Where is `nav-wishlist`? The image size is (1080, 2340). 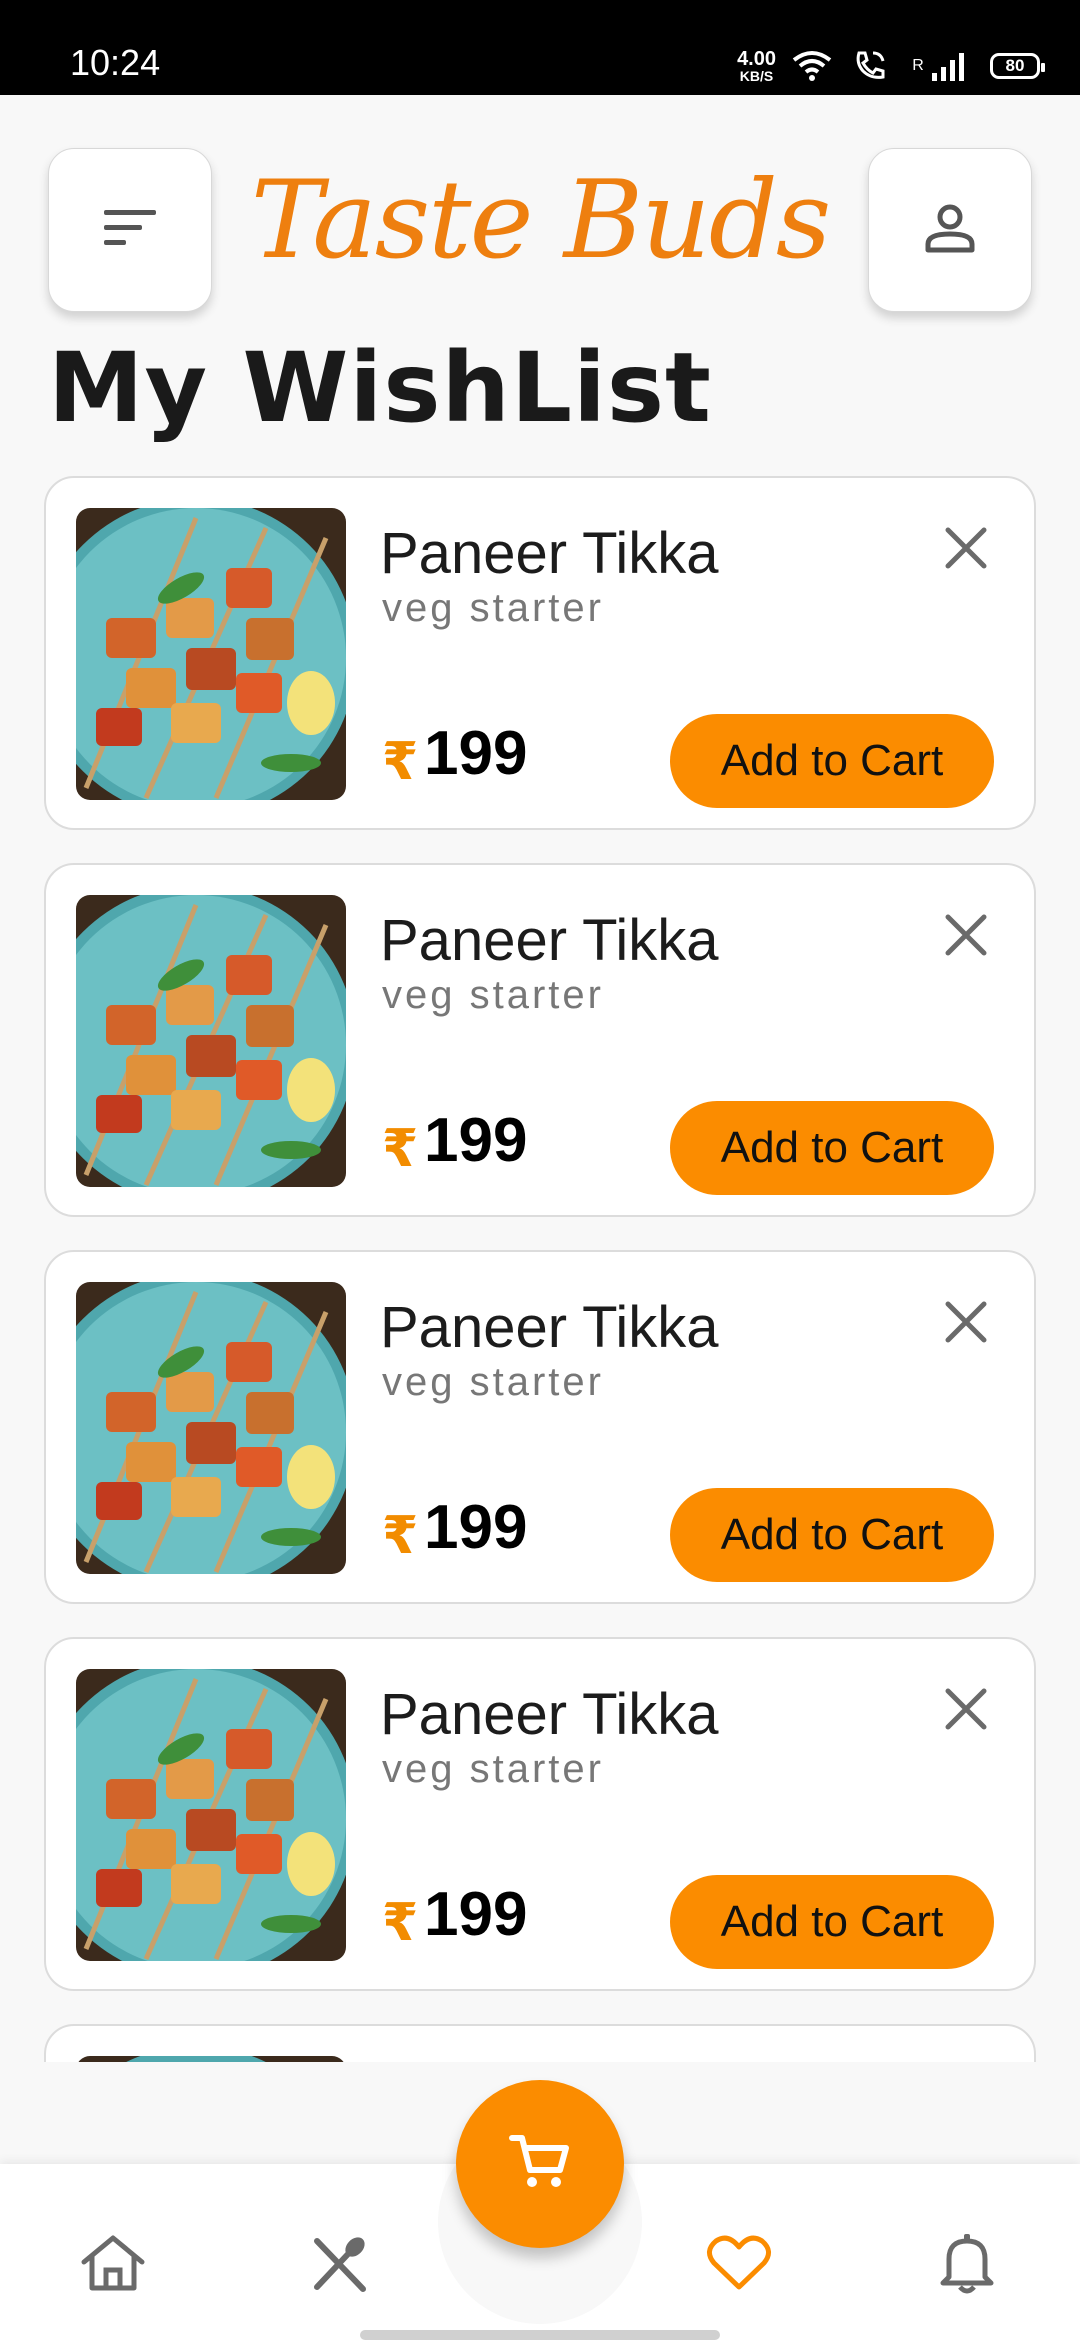 nav-wishlist is located at coordinates (739, 2265).